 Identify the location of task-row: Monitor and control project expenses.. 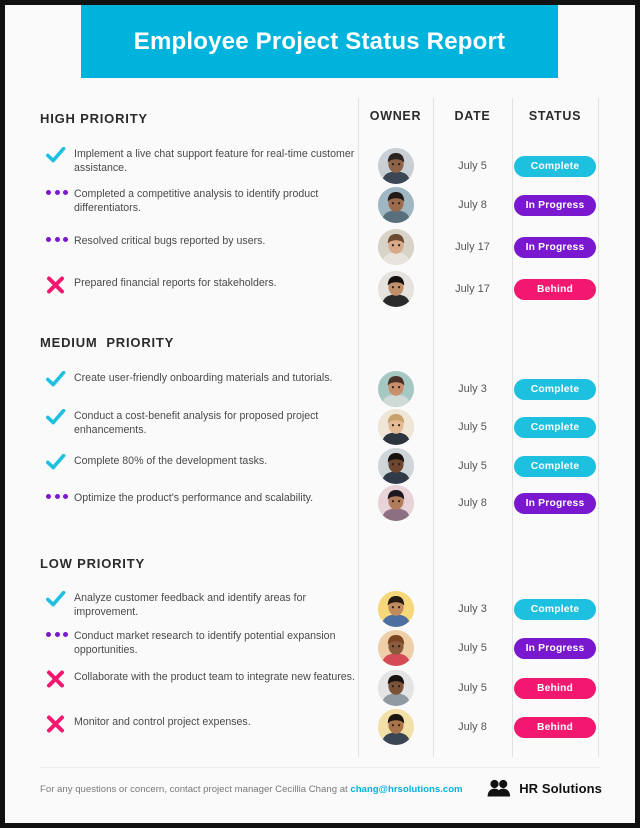
(199, 724).